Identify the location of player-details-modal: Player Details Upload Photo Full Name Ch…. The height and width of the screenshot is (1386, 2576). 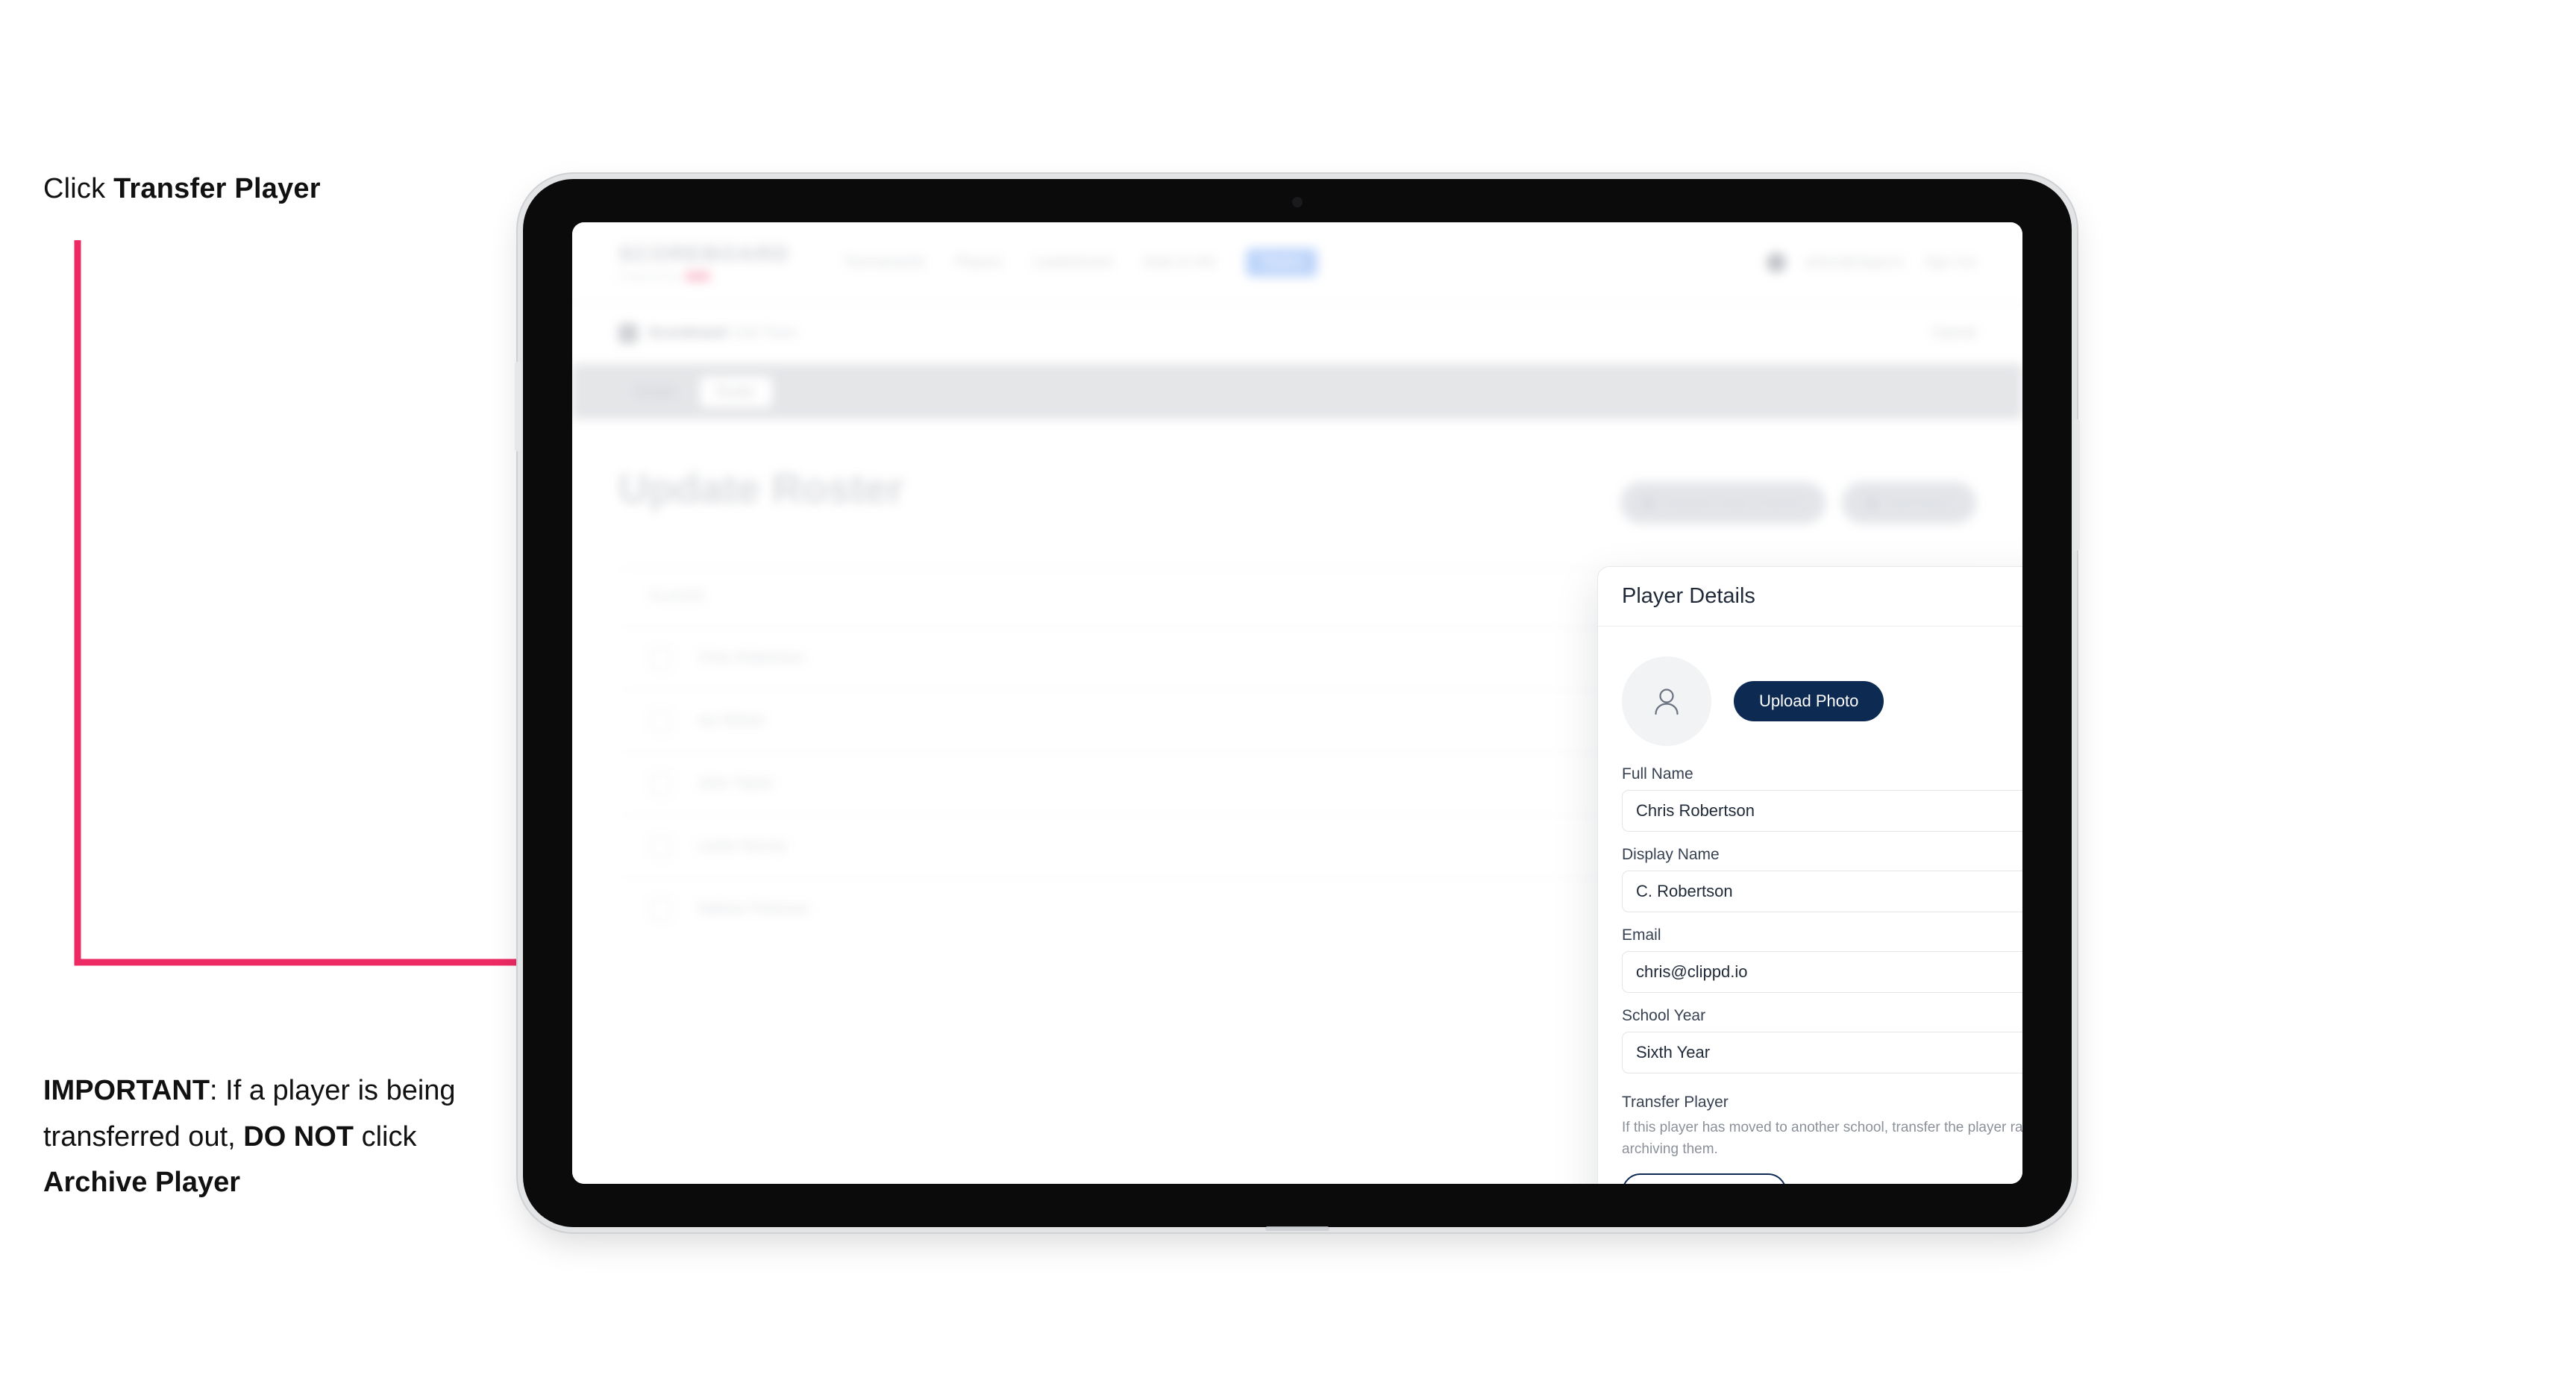
(1809, 875).